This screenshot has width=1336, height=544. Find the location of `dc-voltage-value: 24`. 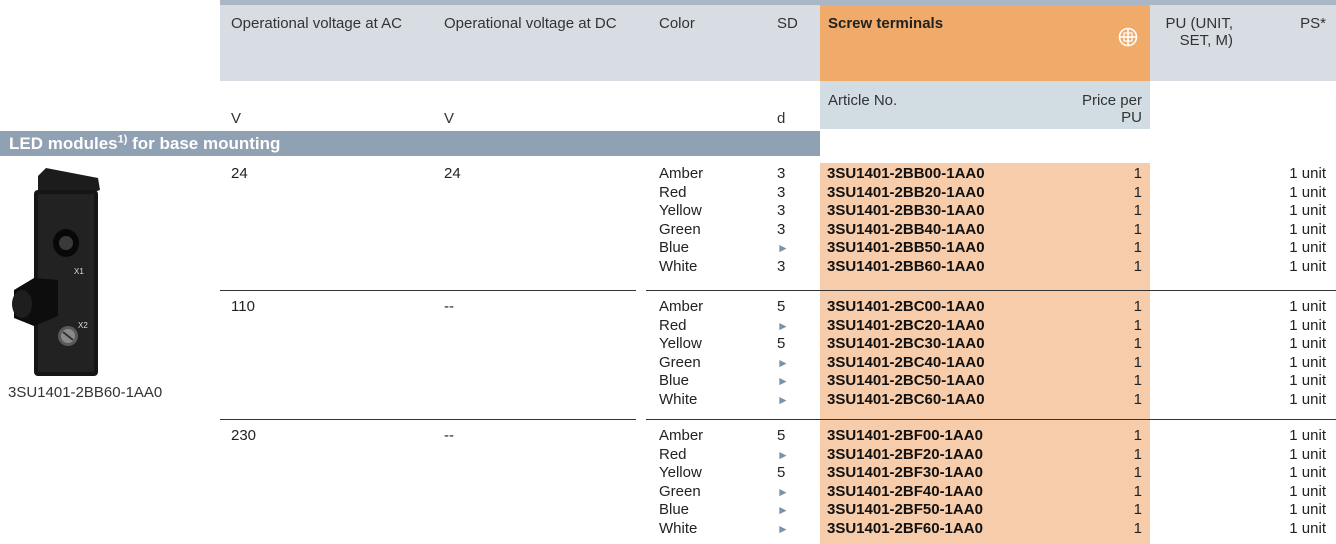

dc-voltage-value: 24 is located at coordinates (452, 173).